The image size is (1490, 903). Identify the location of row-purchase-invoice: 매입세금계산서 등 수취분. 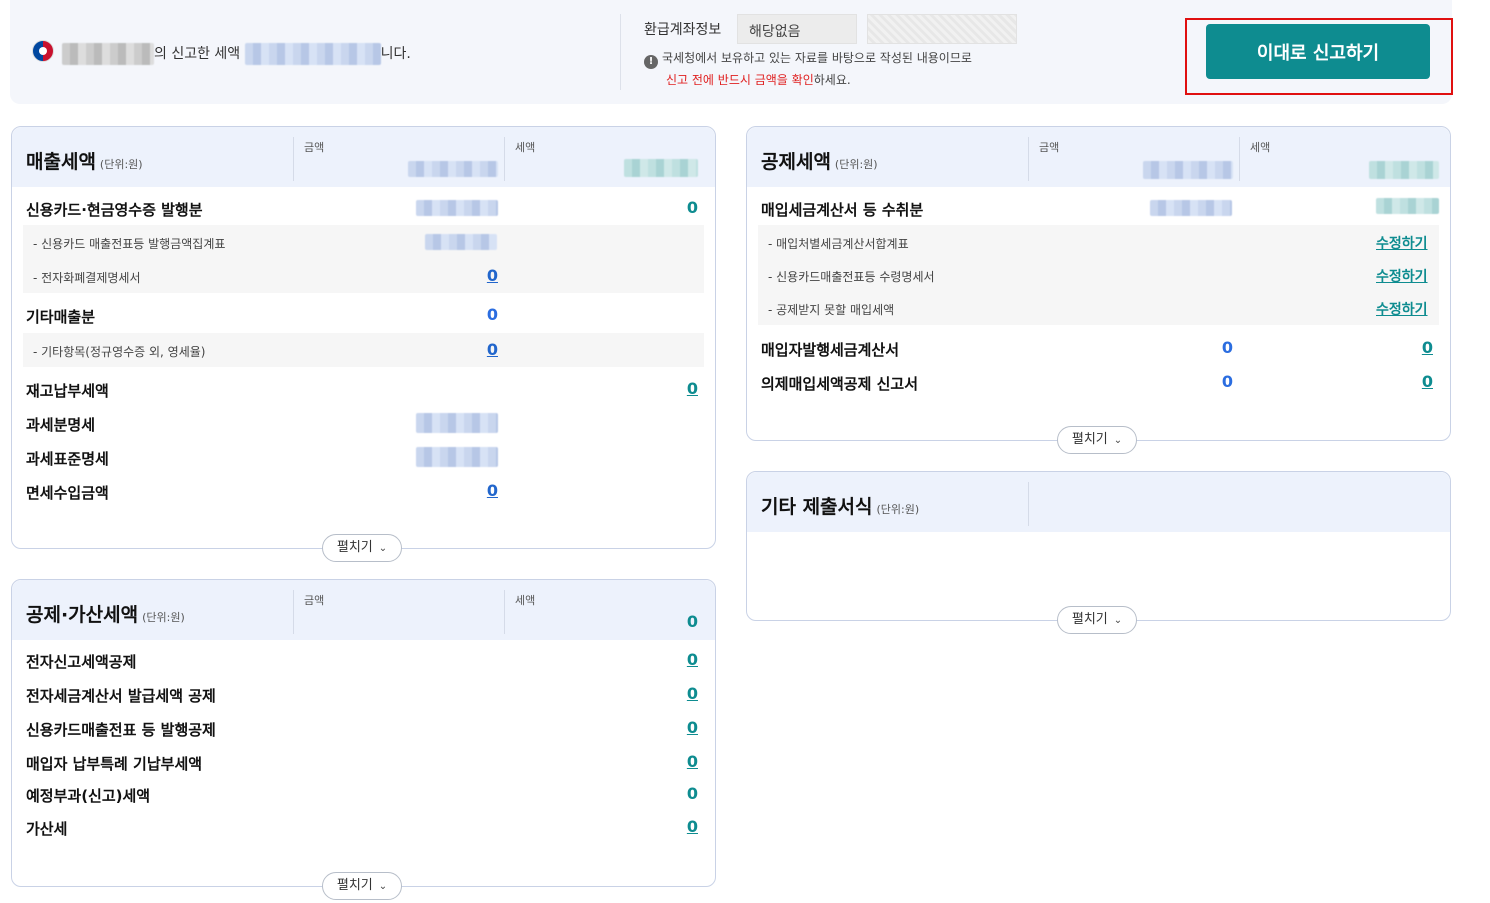
(1098, 208).